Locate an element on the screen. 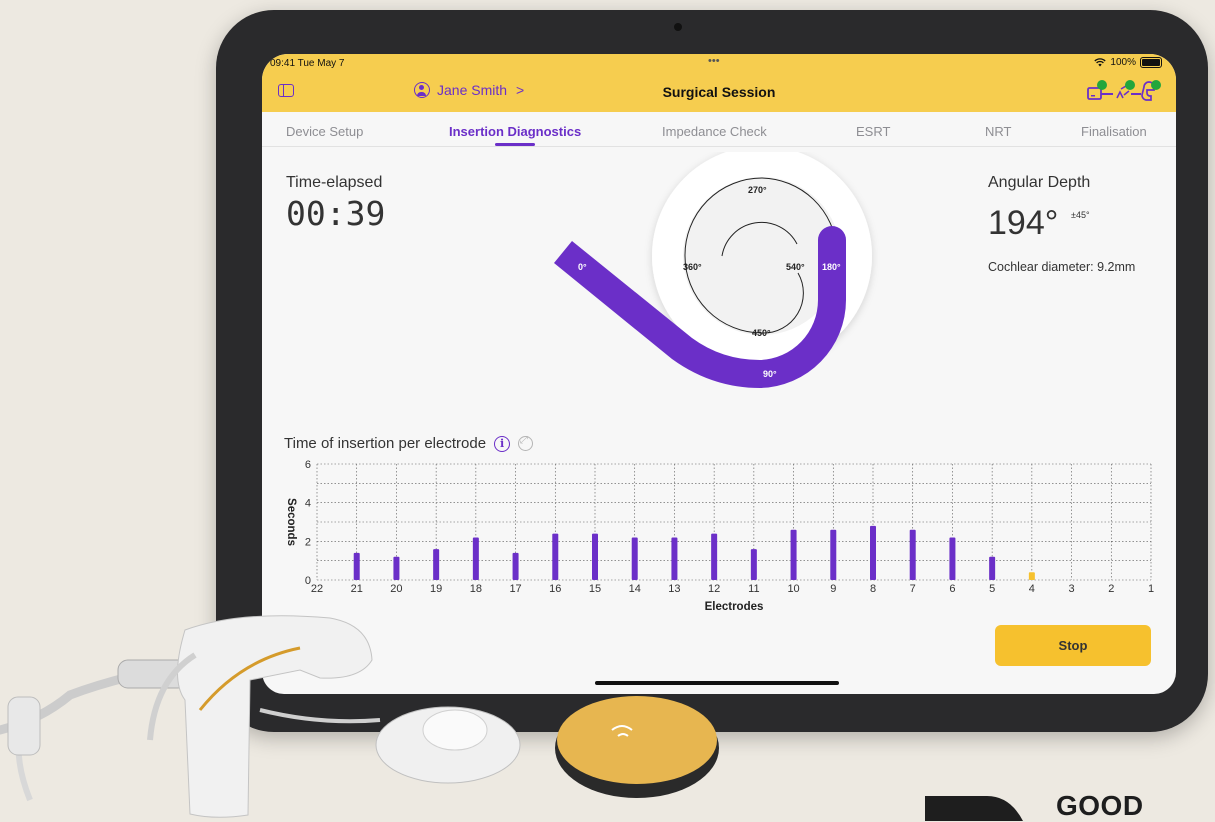 This screenshot has width=1215, height=822. nav-bar: Jane Smith > Surgical Session is located at coordinates (719, 92).